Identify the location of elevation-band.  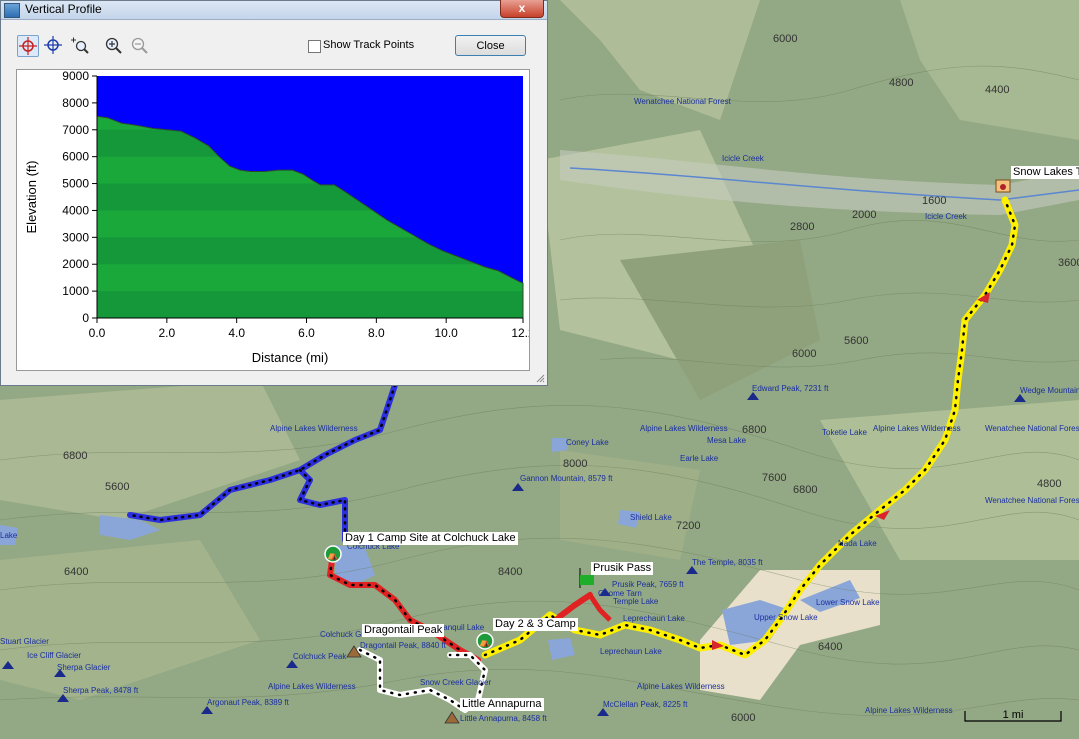
(310, 304).